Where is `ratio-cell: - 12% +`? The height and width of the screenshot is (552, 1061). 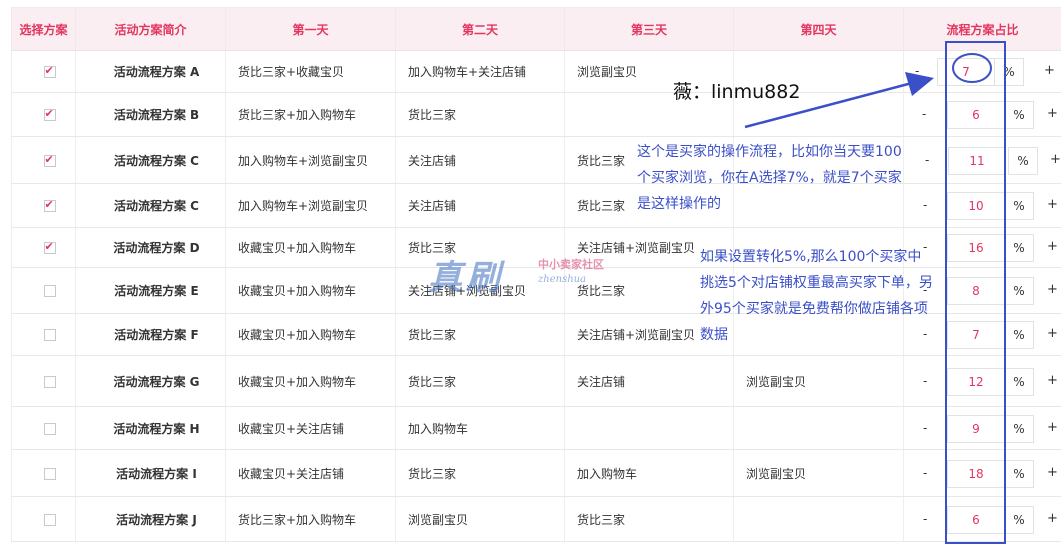
ratio-cell: - 12% + is located at coordinates (982, 381).